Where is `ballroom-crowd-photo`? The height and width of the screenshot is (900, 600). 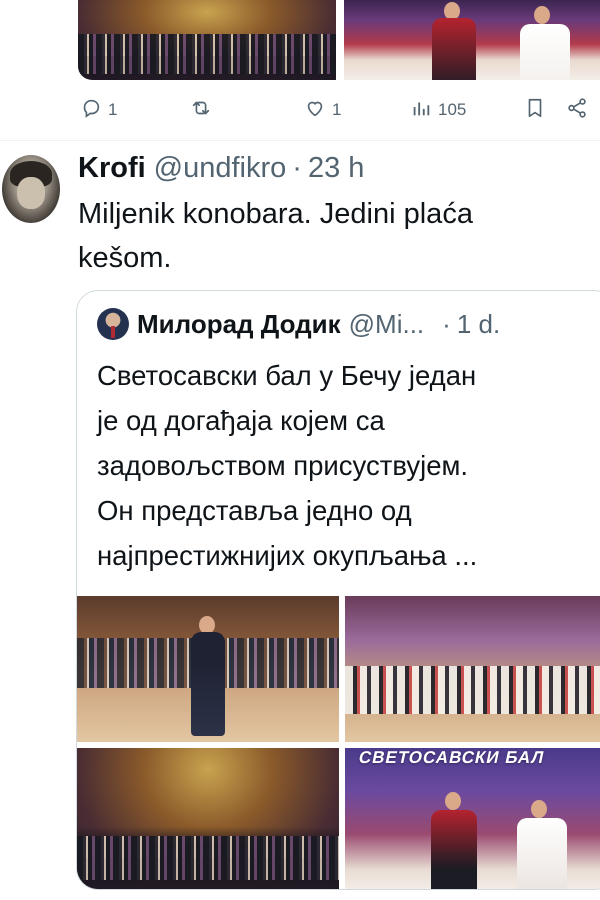 ballroom-crowd-photo is located at coordinates (207, 40).